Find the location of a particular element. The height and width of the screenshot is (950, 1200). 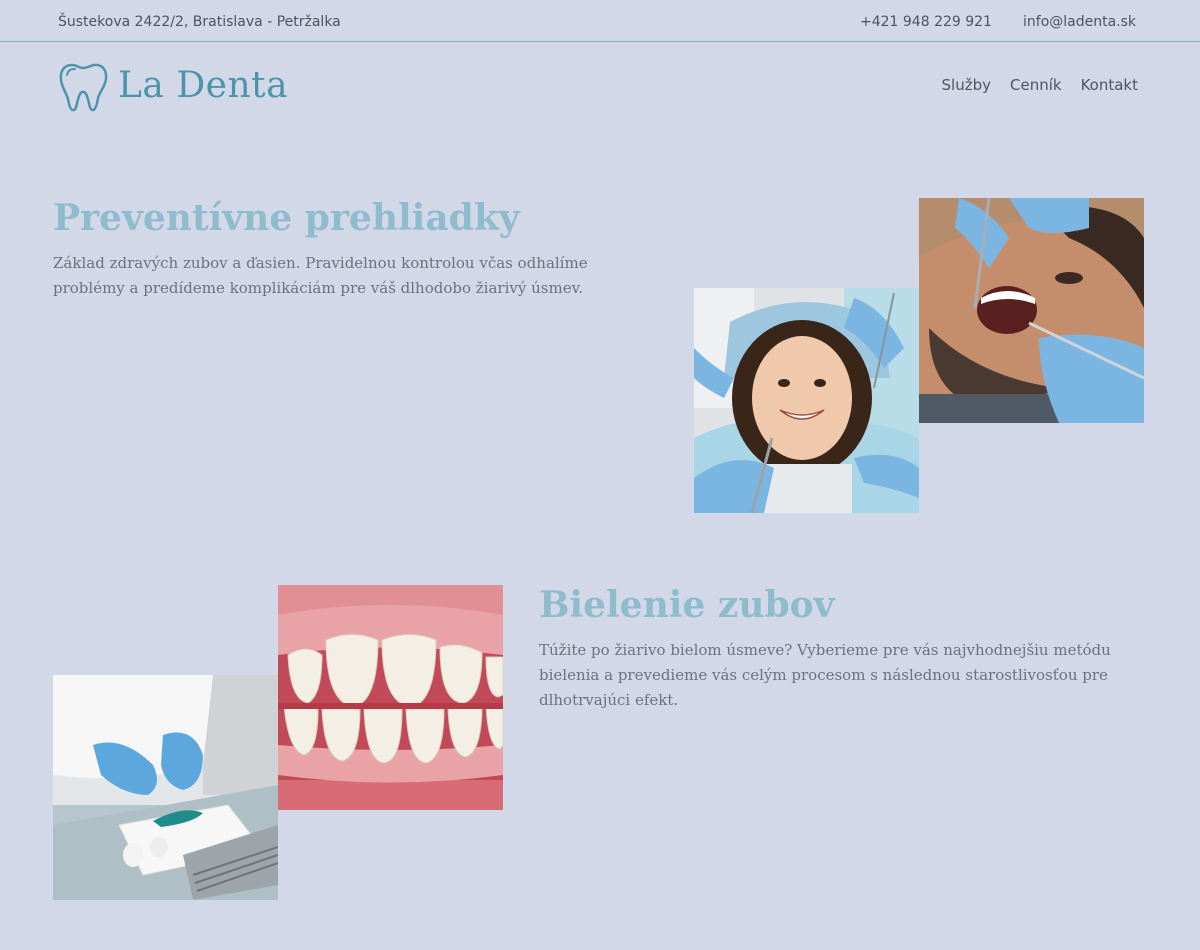

address-text: Šustekova 2422/2, Bratislava - Petržalka is located at coordinates (199, 22).